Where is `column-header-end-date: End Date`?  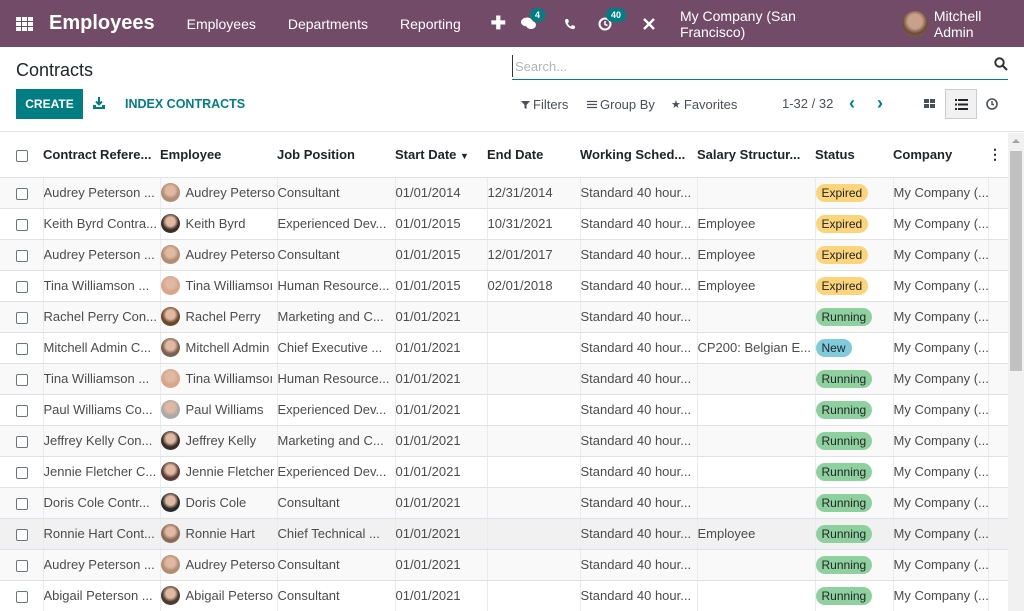 column-header-end-date: End Date is located at coordinates (533, 155).